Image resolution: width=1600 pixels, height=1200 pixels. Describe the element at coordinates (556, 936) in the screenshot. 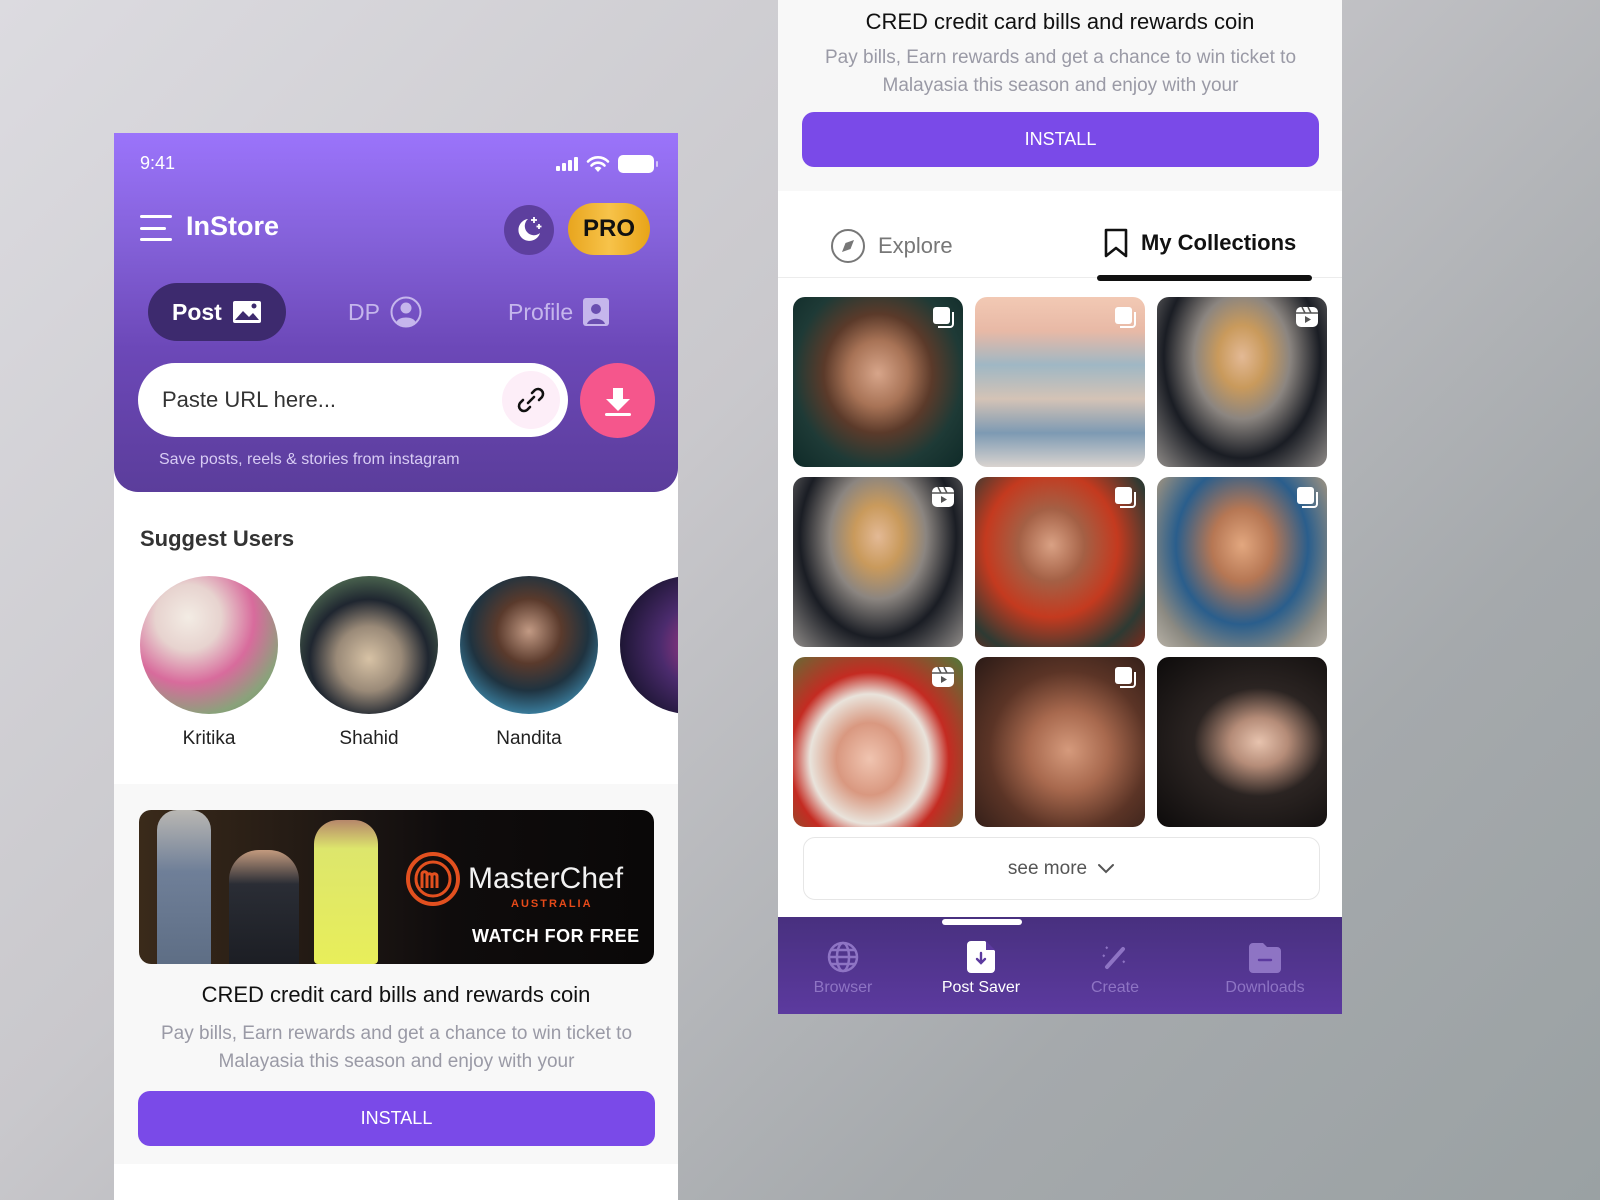

I see `watch-free-cta: WATCH FOR FREE` at that location.